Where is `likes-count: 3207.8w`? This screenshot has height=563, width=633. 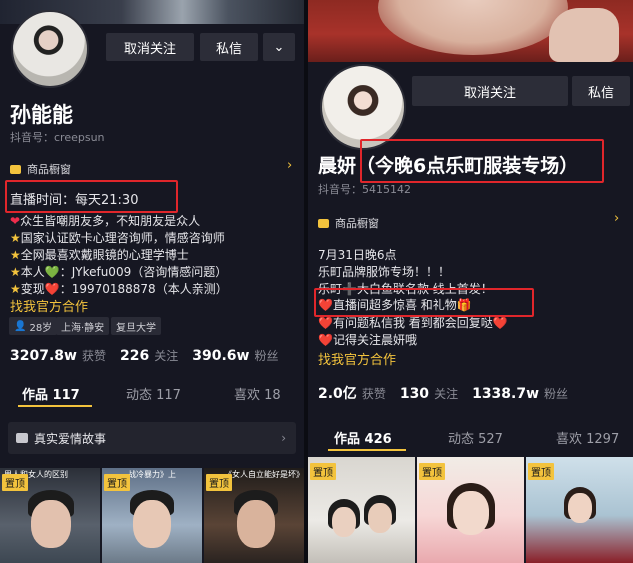 likes-count: 3207.8w is located at coordinates (43, 356).